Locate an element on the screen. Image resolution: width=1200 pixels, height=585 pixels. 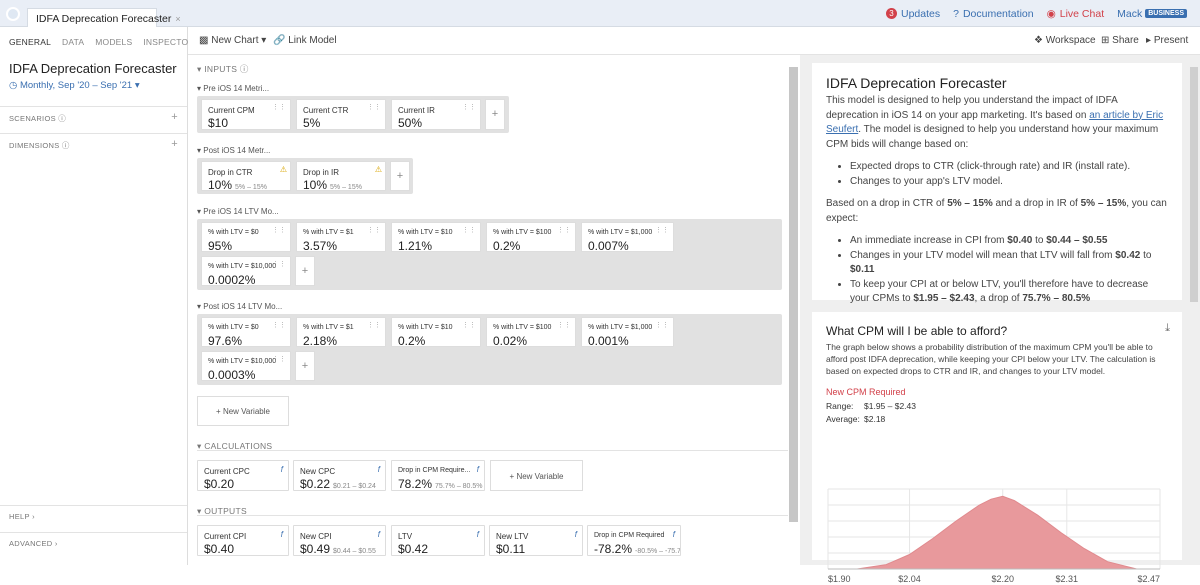
panel-scrollbar is located at coordinates (1194, 184).